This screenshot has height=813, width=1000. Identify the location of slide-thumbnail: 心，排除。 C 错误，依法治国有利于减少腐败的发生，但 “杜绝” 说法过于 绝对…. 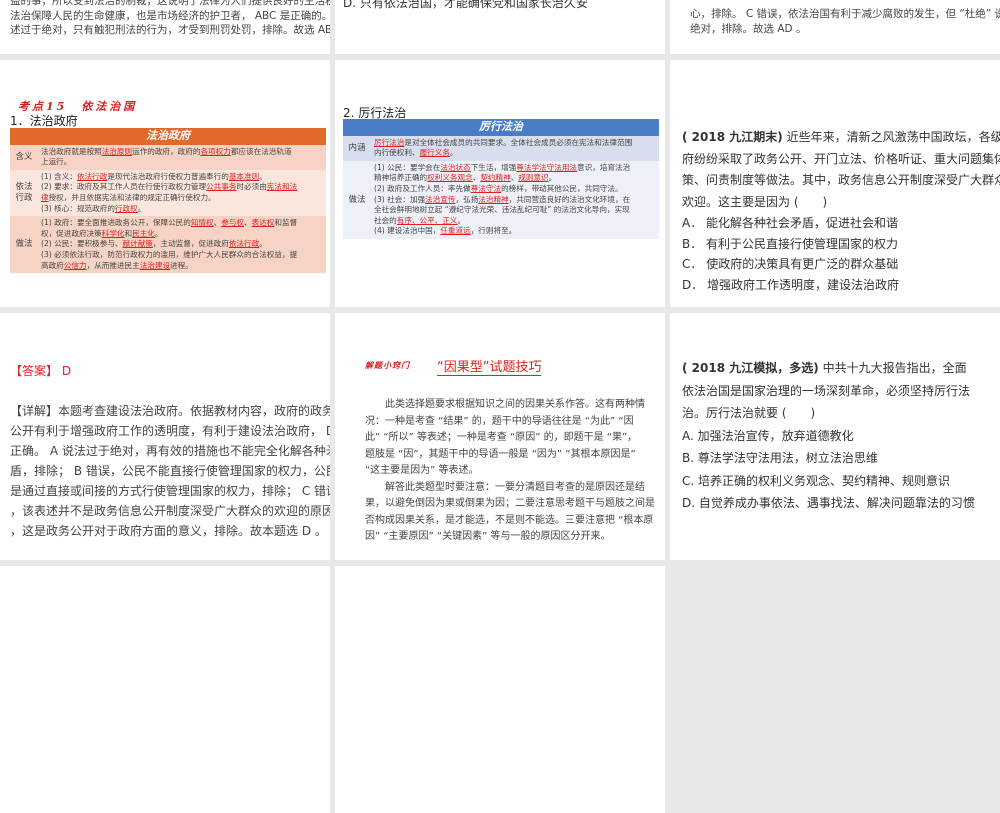
(835, 27).